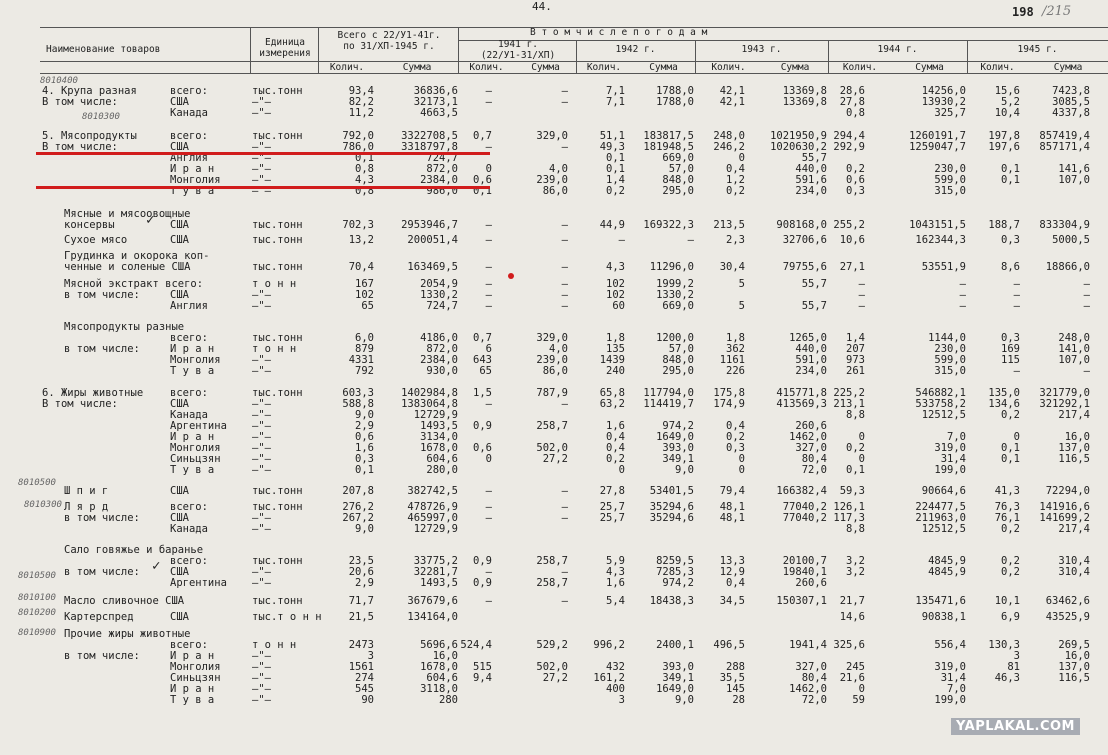 This screenshot has height=755, width=1108. Describe the element at coordinates (732, 491) in the screenshot. I see `cell-qty: 79,4` at that location.